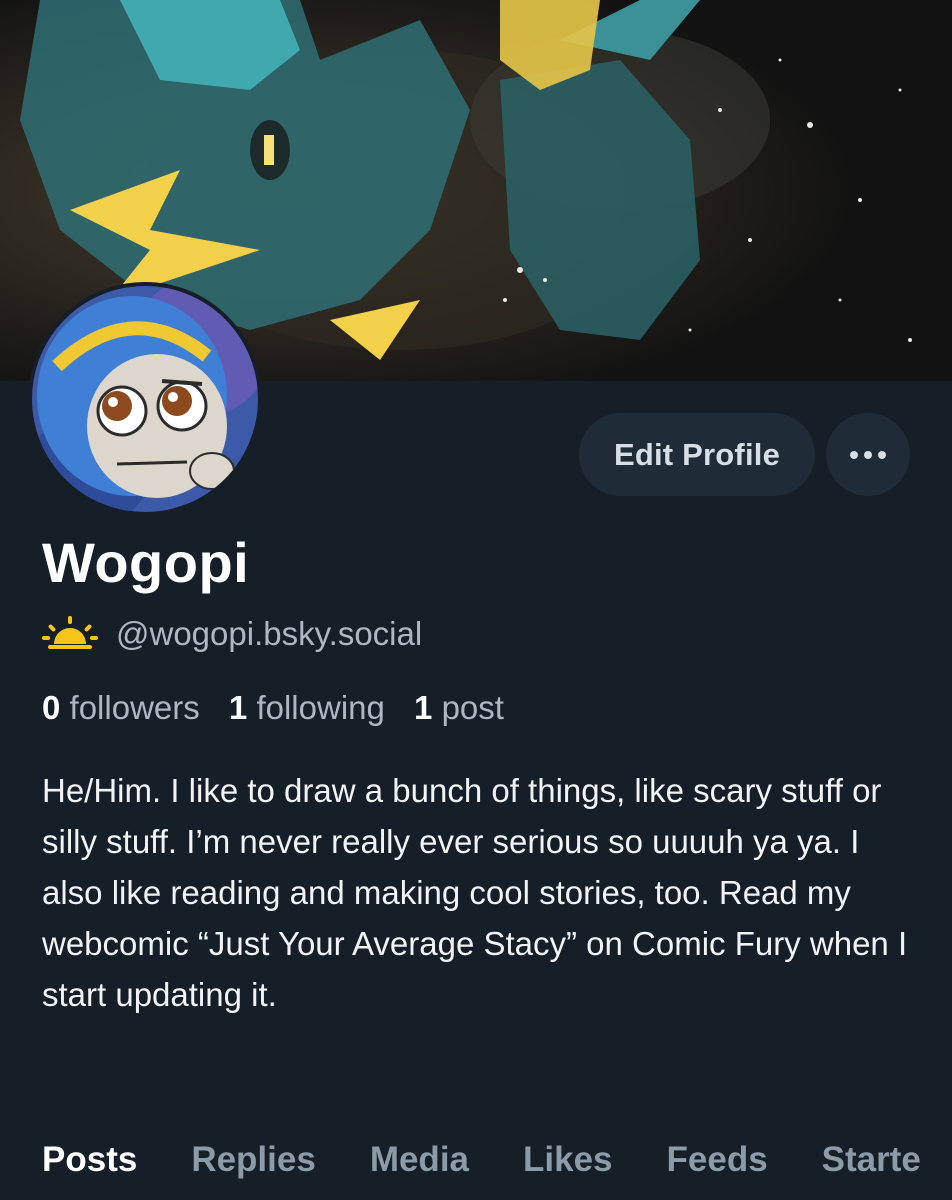  I want to click on edit-profile-button: Edit Profile, so click(697, 454).